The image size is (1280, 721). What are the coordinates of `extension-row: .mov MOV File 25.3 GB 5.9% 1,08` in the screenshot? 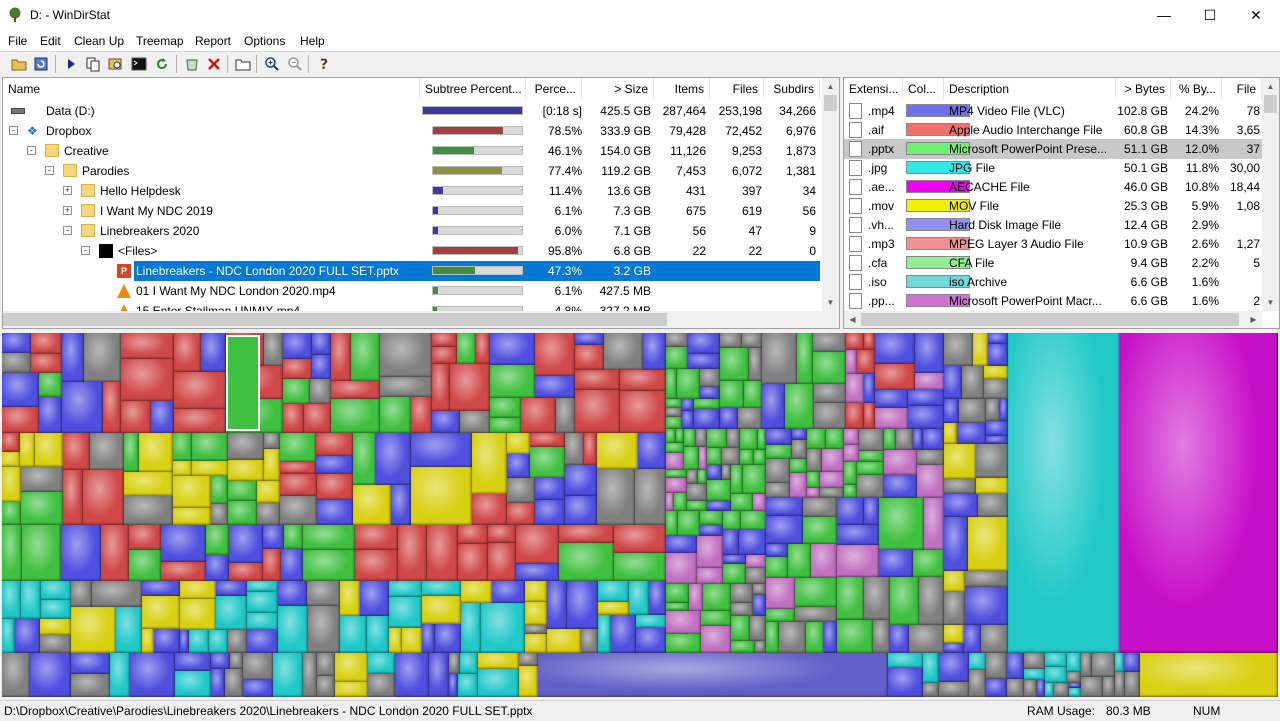 It's located at (1053, 206).